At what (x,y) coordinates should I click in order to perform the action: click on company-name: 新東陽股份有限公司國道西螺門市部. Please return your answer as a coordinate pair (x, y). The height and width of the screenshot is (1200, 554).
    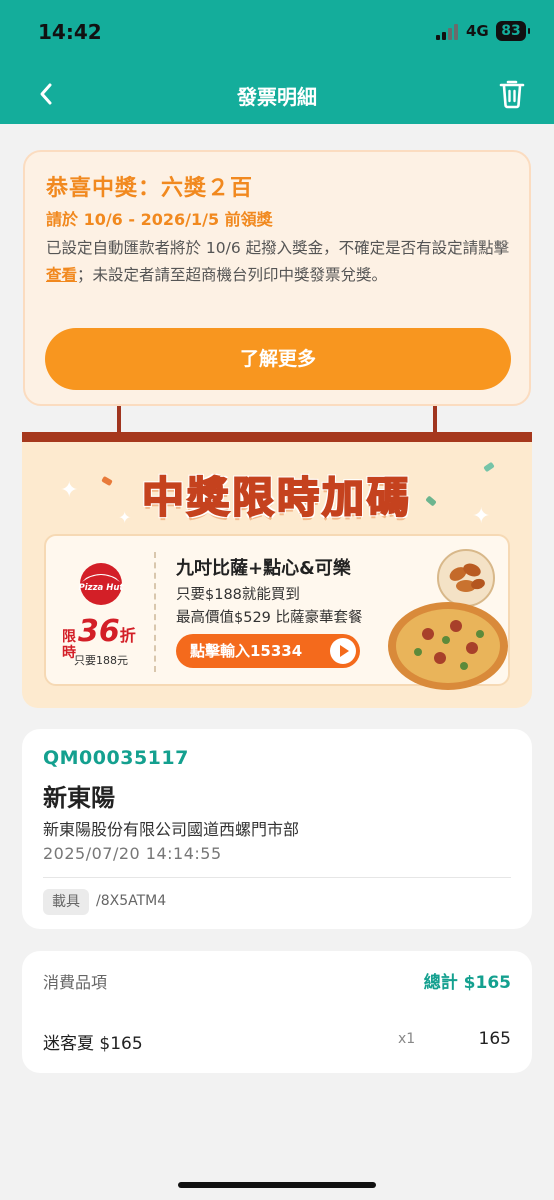
    Looking at the image, I should click on (171, 829).